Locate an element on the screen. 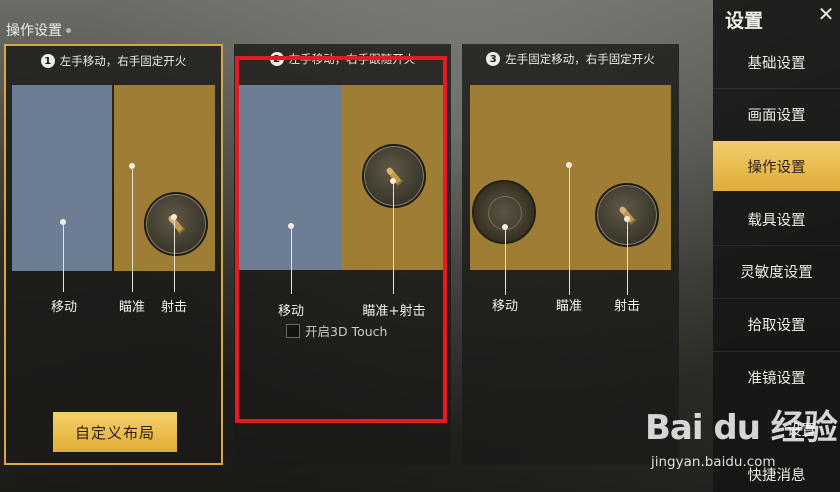 The width and height of the screenshot is (840, 492). sidebar-item-controls: 操作设置 is located at coordinates (776, 166).